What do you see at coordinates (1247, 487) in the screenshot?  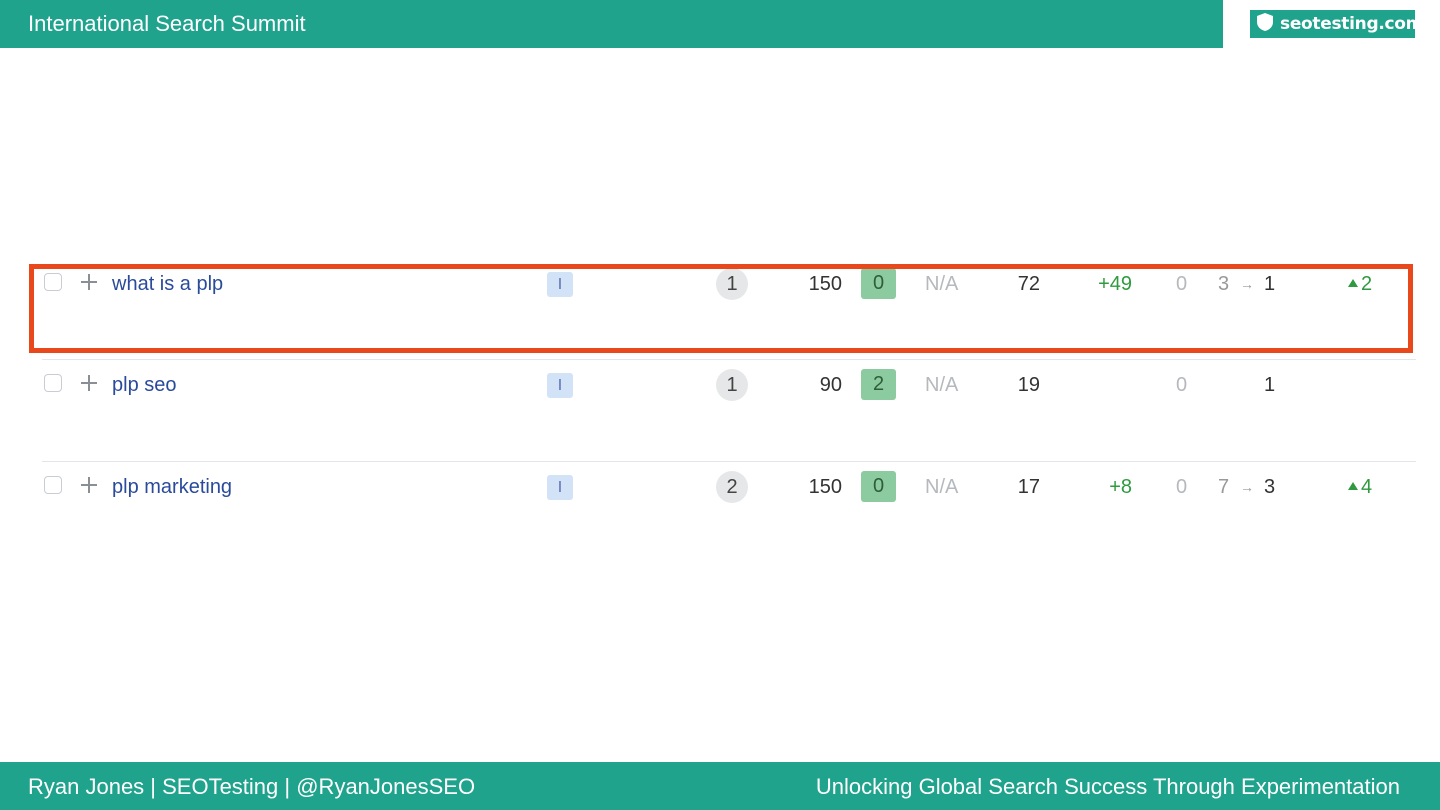 I see `arrow-right-icon: →` at bounding box center [1247, 487].